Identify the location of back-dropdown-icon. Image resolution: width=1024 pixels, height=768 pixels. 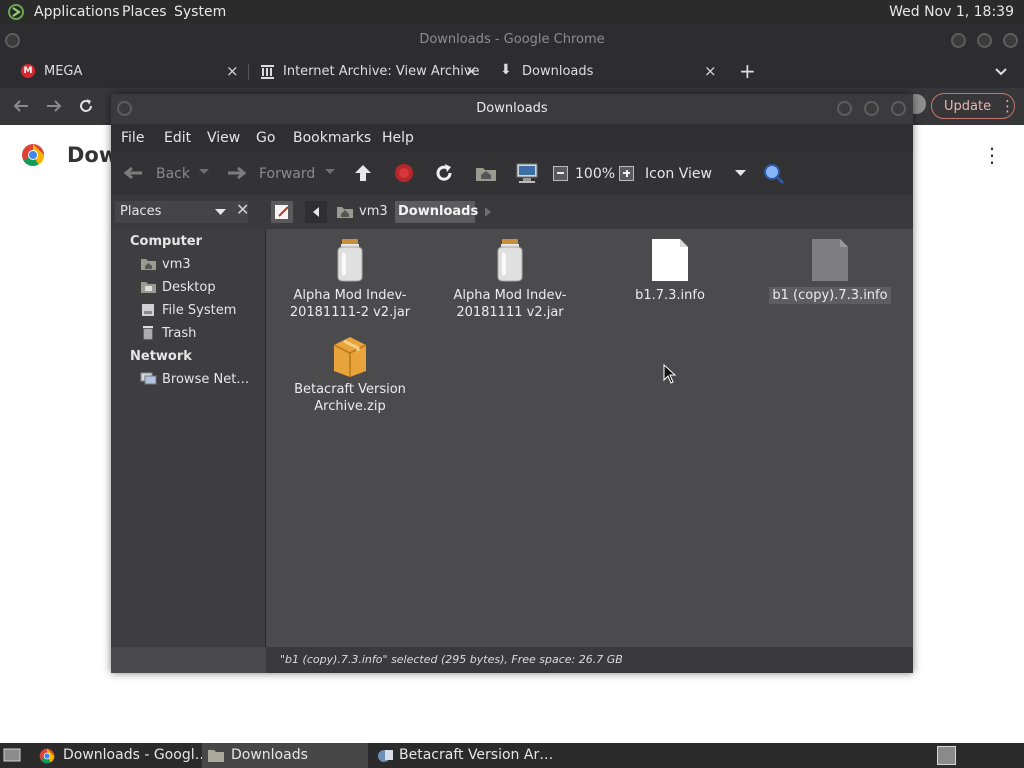
(204, 172).